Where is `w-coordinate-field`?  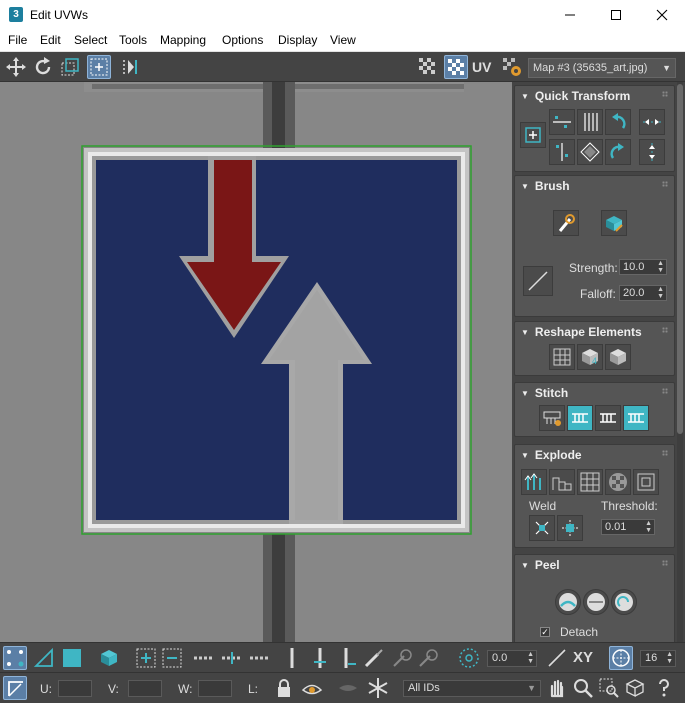 w-coordinate-field is located at coordinates (215, 688).